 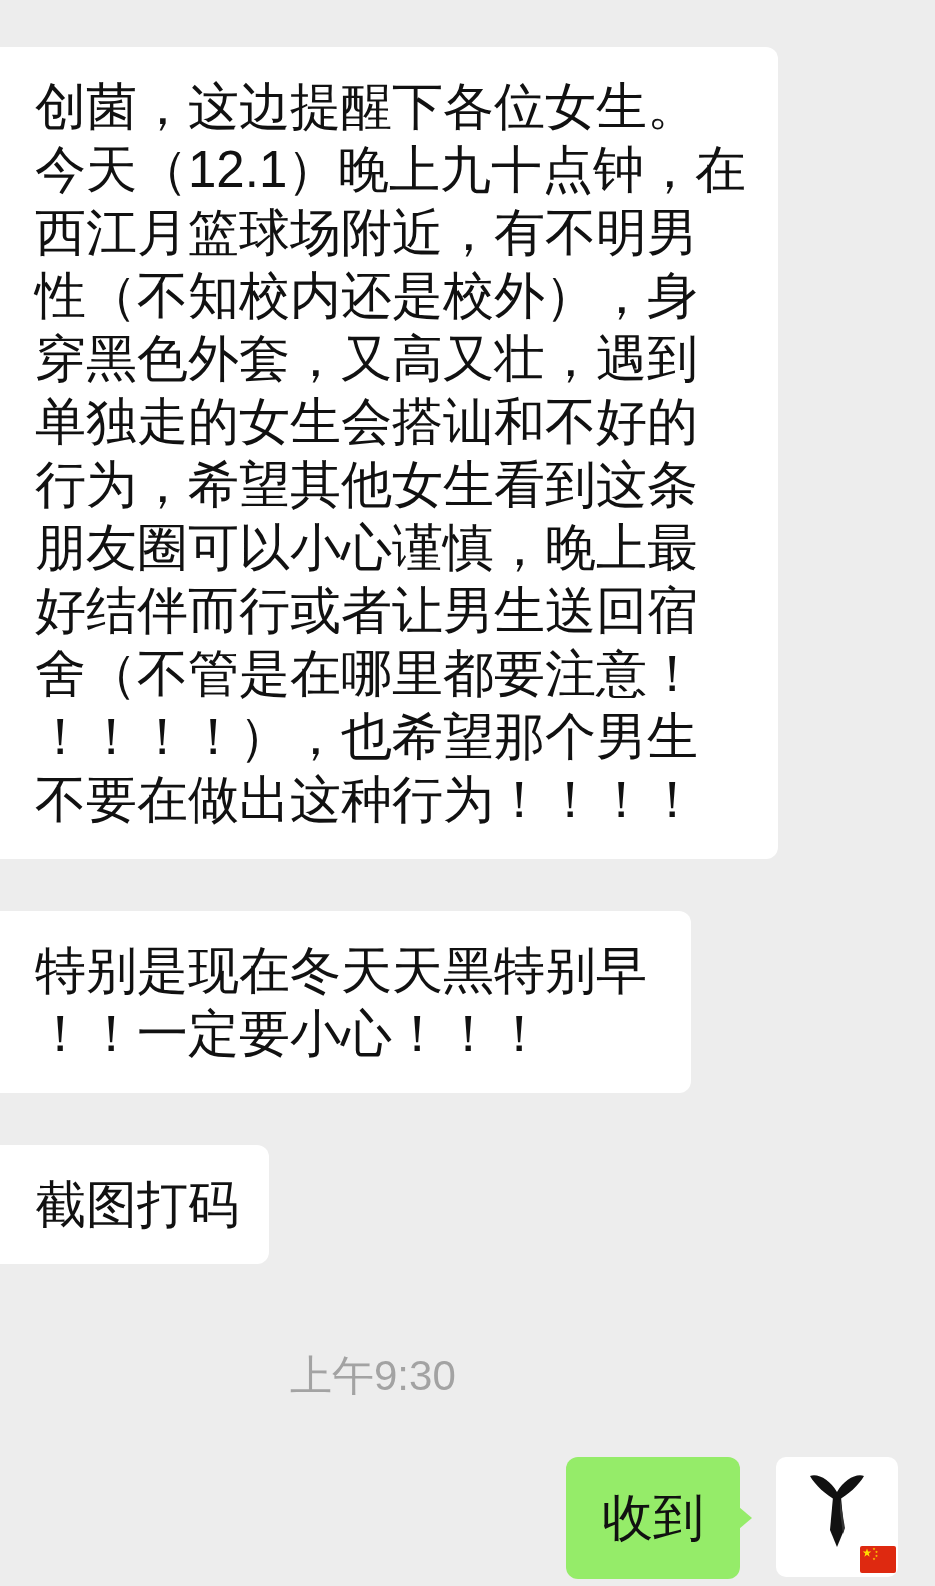 I want to click on message-bubble: 收到, so click(x=653, y=1518).